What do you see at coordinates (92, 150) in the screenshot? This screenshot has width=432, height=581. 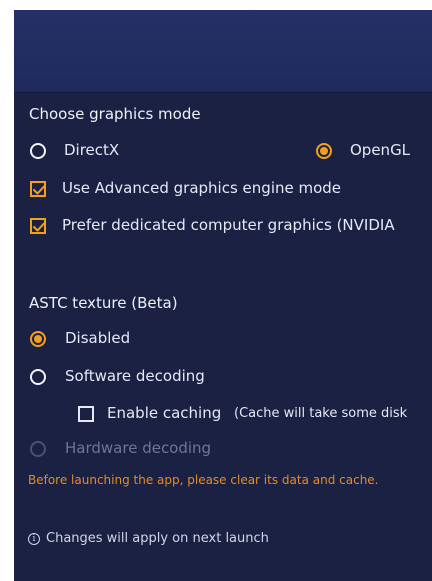 I see `directx-label: DirectX` at bounding box center [92, 150].